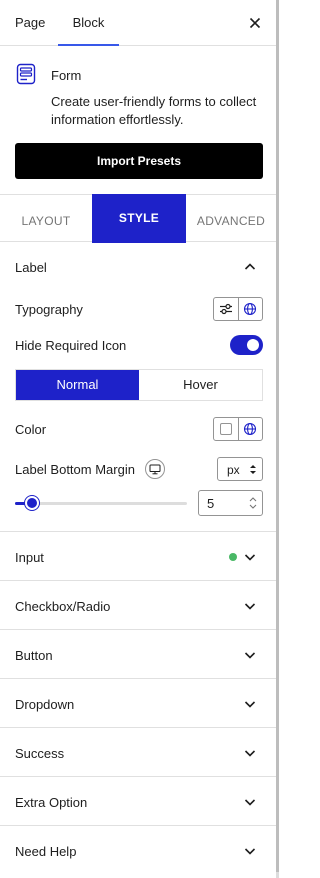  I want to click on need-help-section-header: Need Help, so click(138, 850).